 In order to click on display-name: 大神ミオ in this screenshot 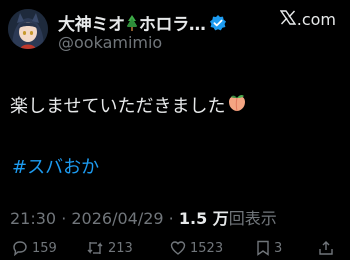, I will do `click(91, 22)`.